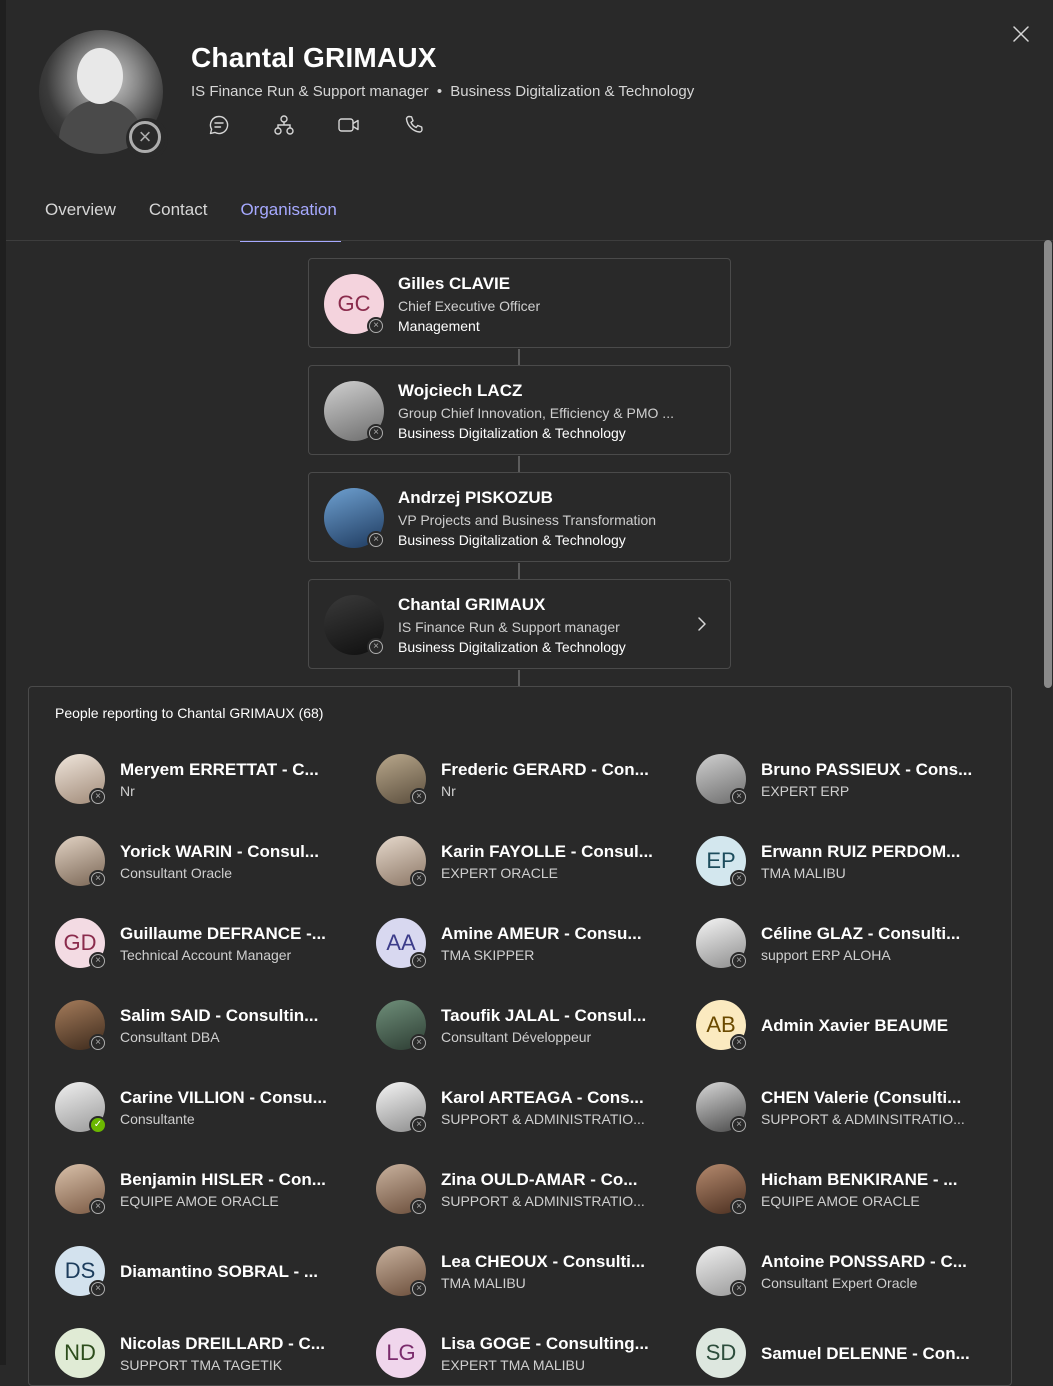 The image size is (1053, 1386). I want to click on report-person: × Lea CHEOUX - Consulti... TMA MALIBU, so click(526, 1273).